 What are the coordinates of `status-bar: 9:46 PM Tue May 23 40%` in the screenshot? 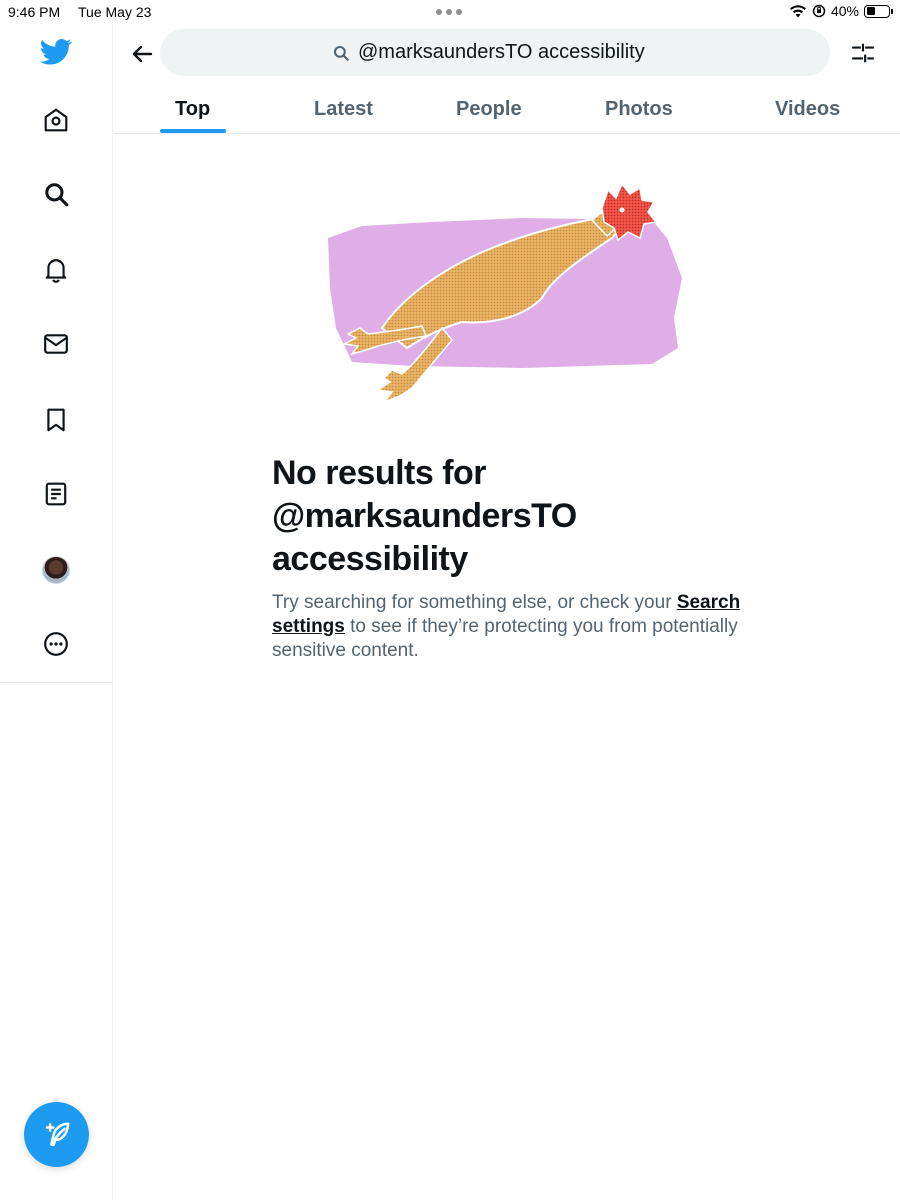 It's located at (450, 12).